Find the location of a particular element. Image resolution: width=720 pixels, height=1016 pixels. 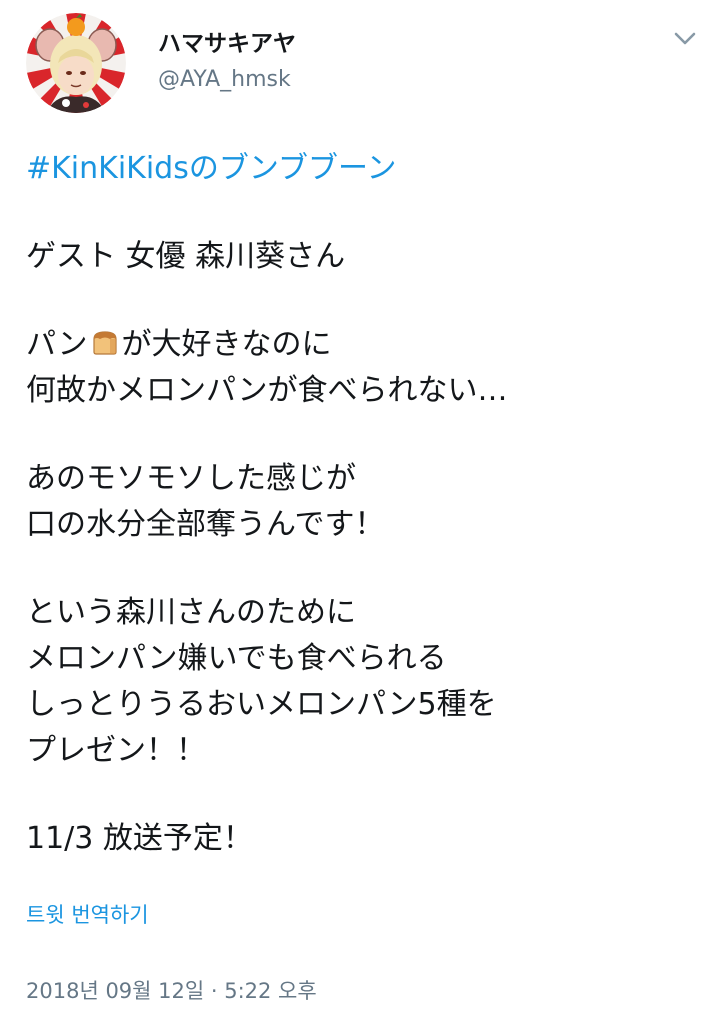

user-handle: @AYA_hmsk is located at coordinates (227, 80).